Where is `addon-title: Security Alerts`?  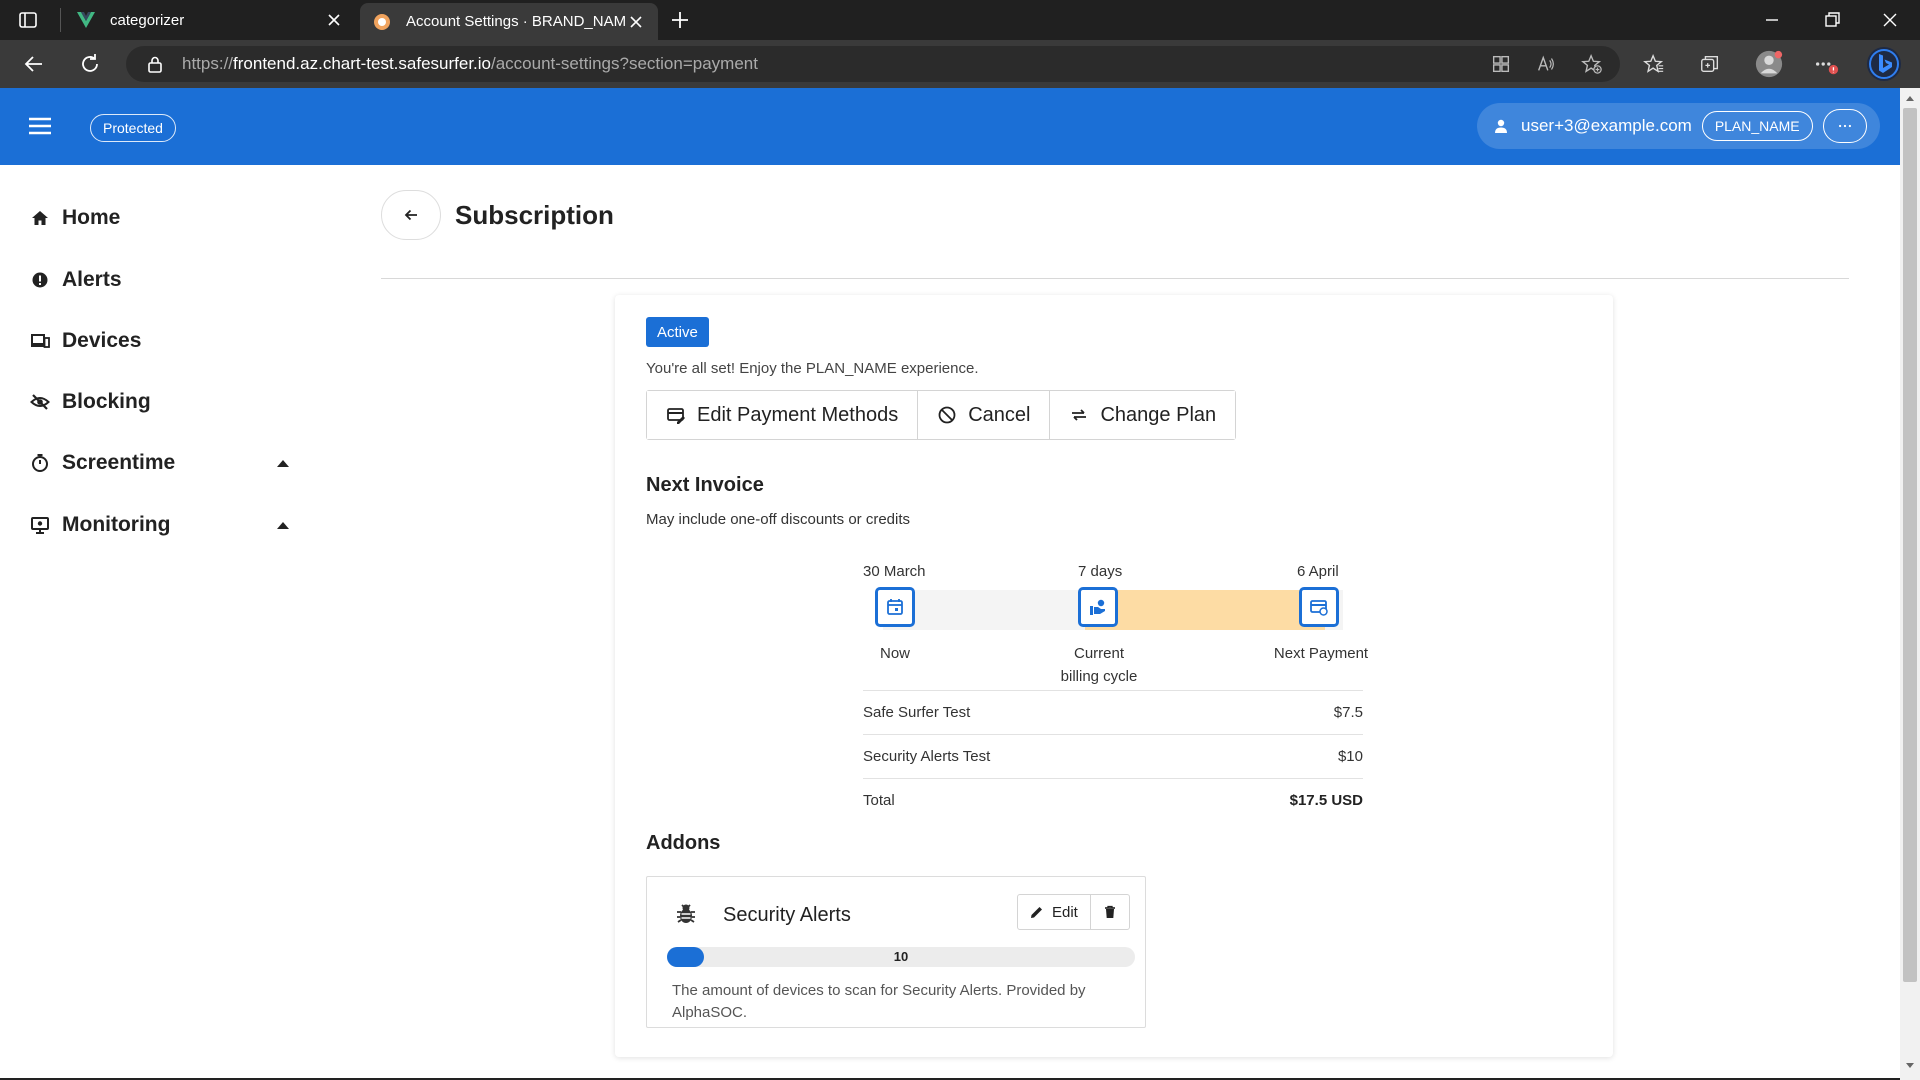
addon-title: Security Alerts is located at coordinates (787, 915).